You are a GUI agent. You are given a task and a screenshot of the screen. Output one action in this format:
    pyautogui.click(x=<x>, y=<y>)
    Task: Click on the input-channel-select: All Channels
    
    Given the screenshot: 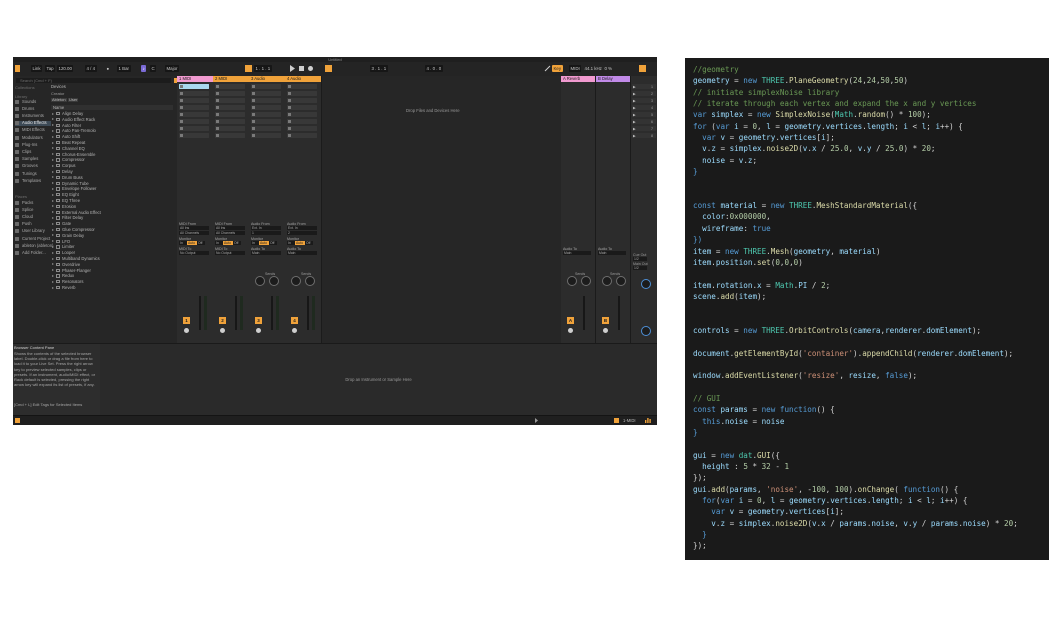 What is the action you would take?
    pyautogui.click(x=230, y=233)
    